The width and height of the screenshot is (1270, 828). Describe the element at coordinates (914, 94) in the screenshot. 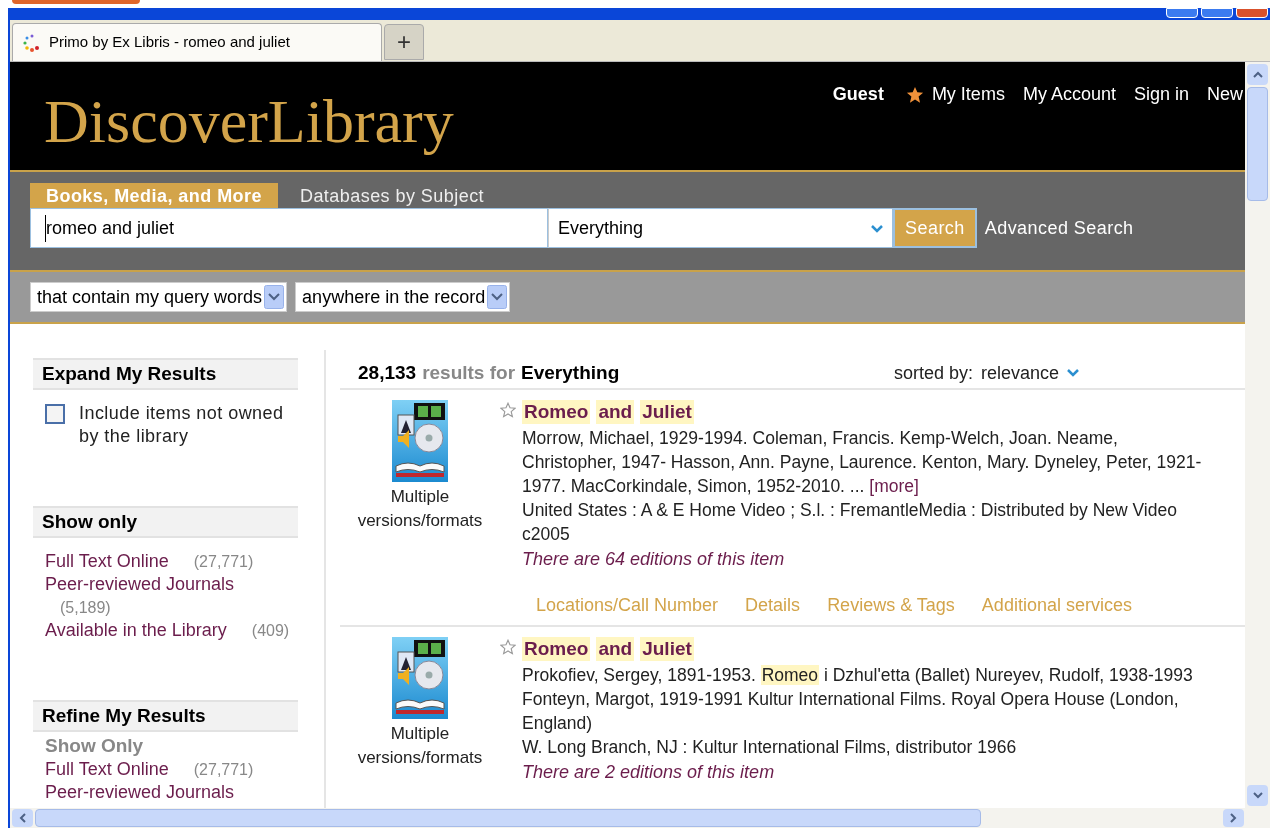

I see `star-icon` at that location.